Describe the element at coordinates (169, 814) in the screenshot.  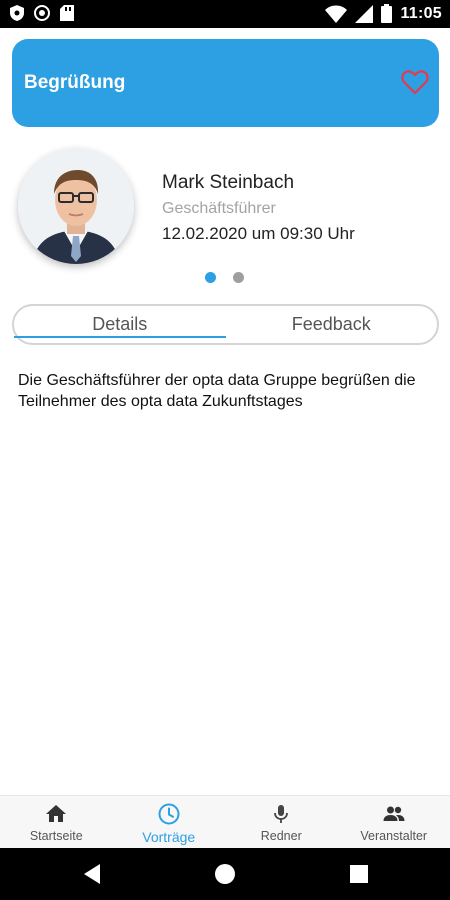
I see `clock-icon` at that location.